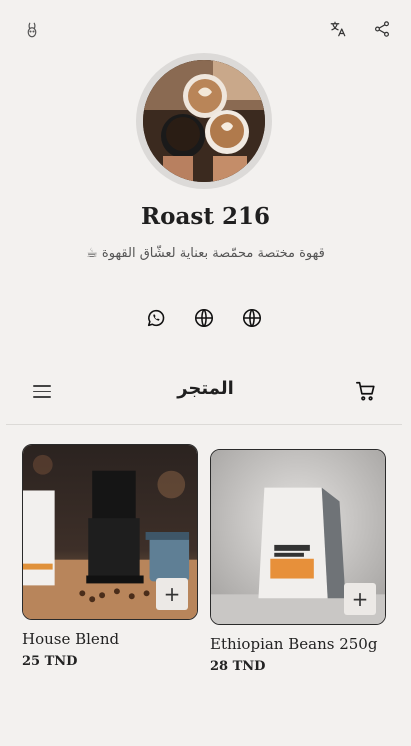  I want to click on product-card: + House Blend 25 TND, so click(110, 556).